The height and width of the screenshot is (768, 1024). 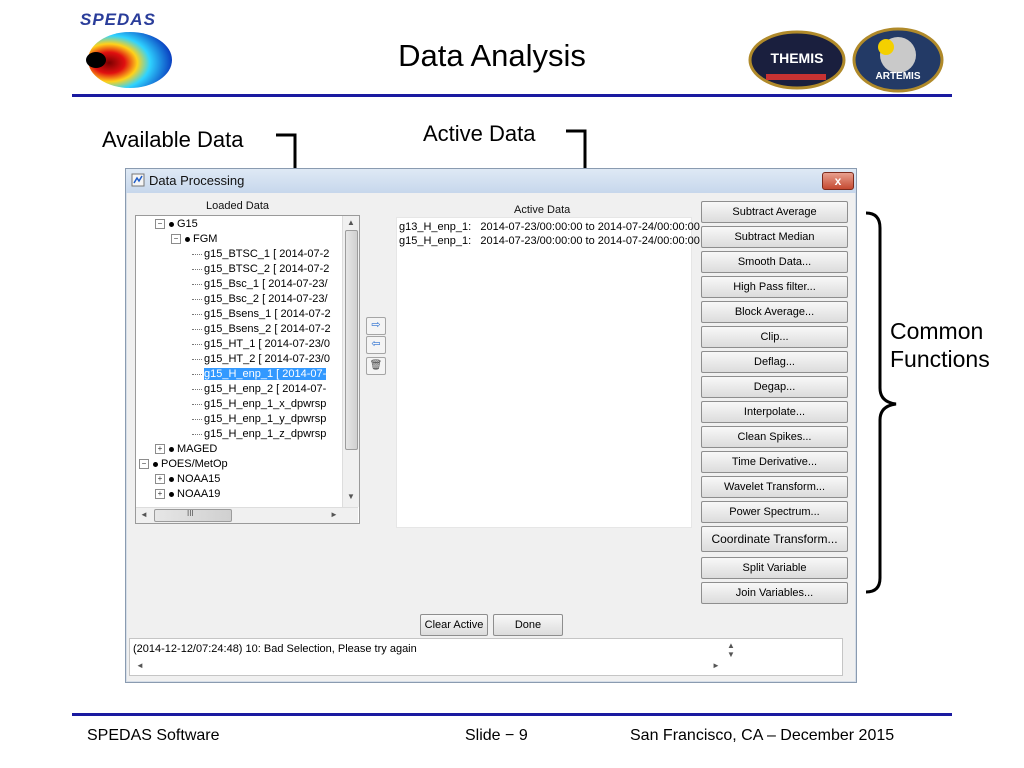 I want to click on clear-active-button: Clear Active, so click(x=454, y=625).